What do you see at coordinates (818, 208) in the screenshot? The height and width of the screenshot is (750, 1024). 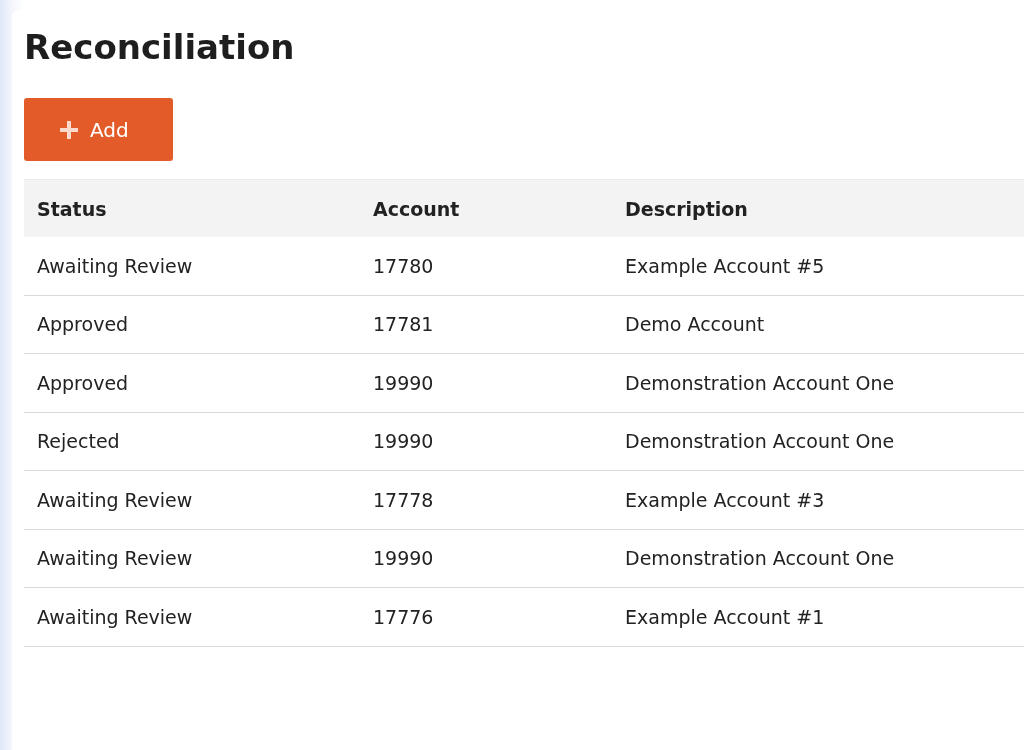 I see `column-header: Description` at bounding box center [818, 208].